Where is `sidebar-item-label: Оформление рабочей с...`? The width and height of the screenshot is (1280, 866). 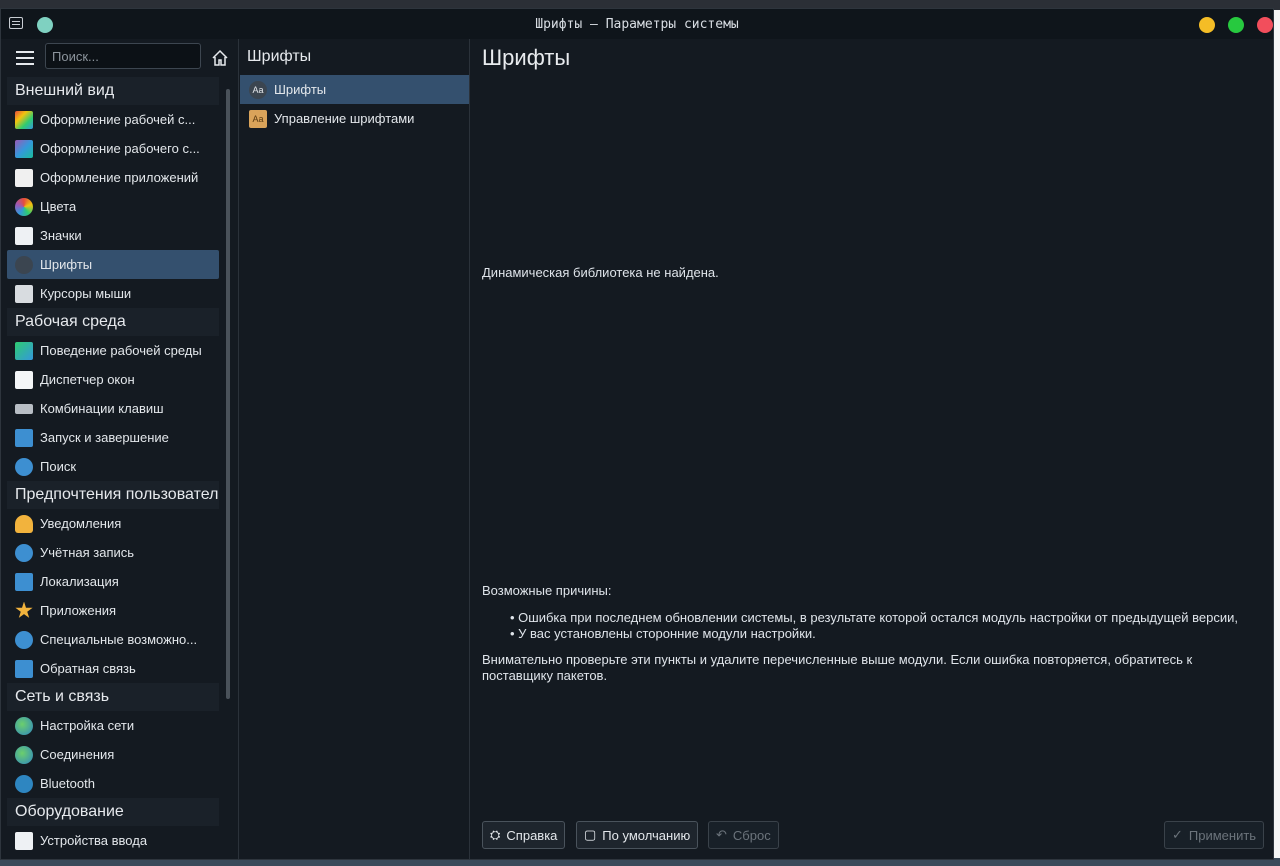
sidebar-item-label: Оформление рабочей с... is located at coordinates (118, 119).